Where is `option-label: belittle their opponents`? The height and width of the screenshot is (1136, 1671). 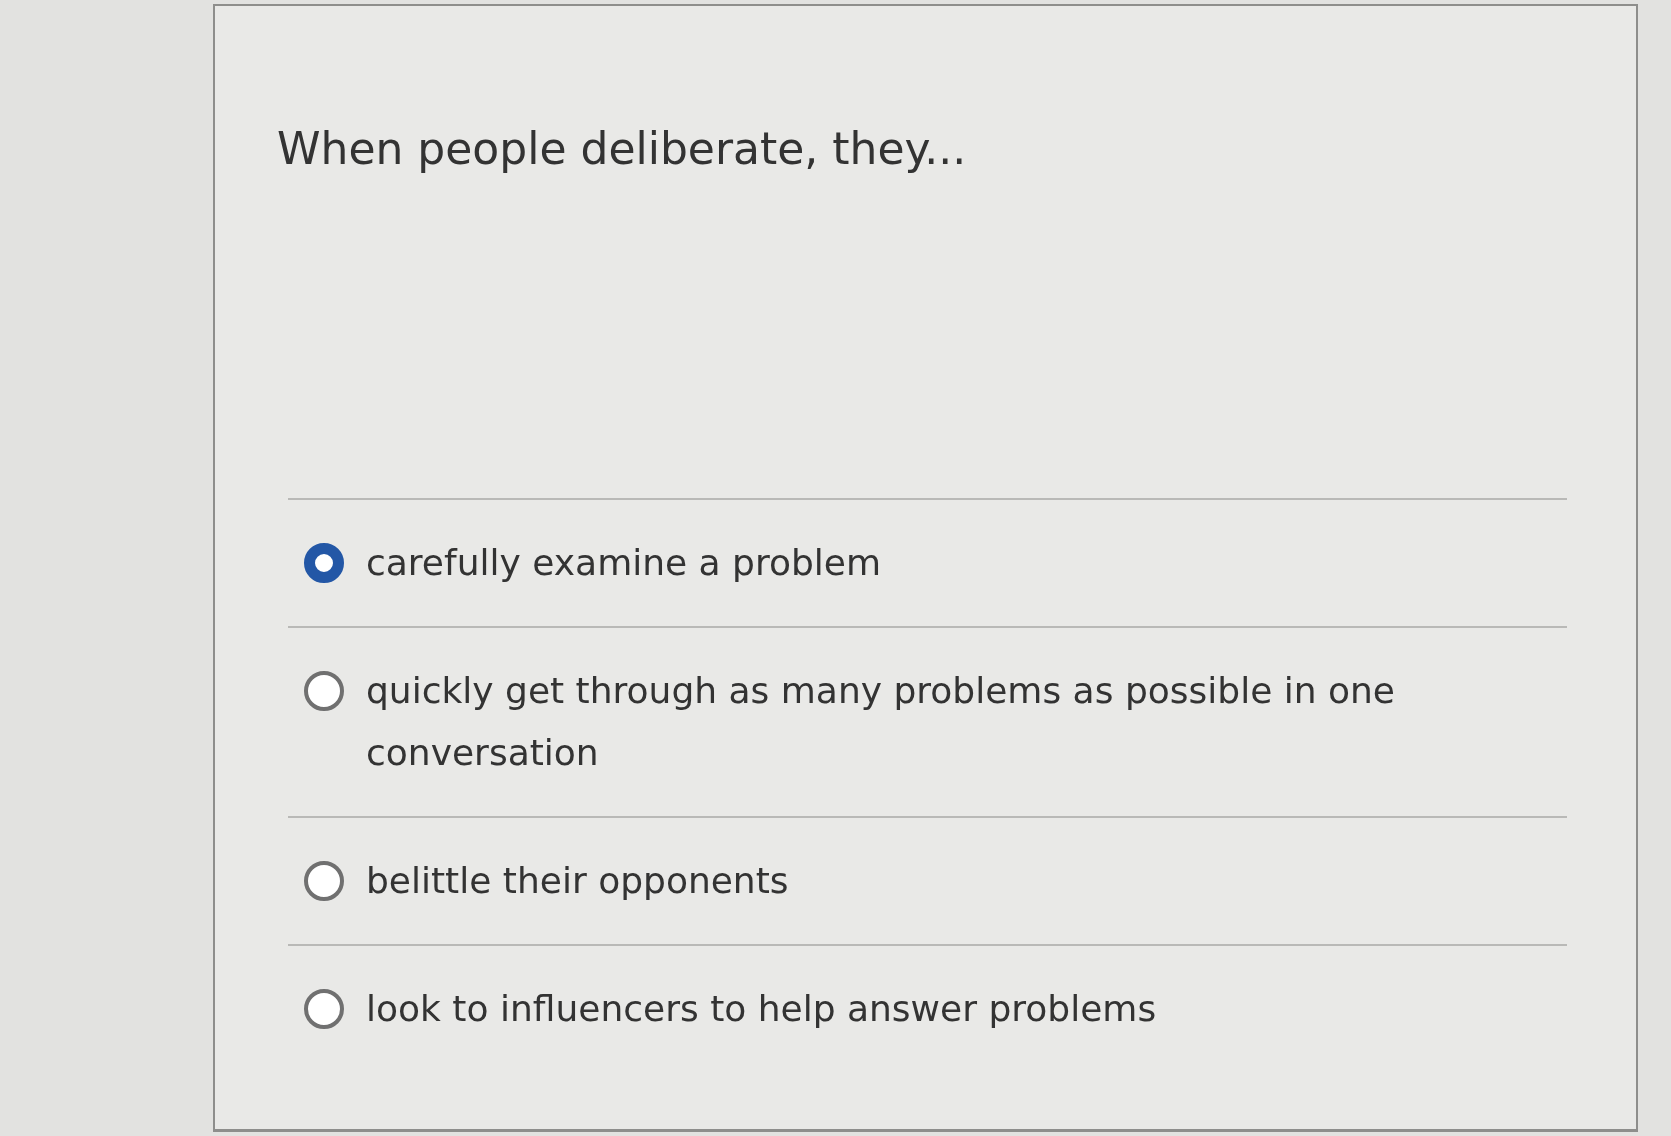 option-label: belittle their opponents is located at coordinates (577, 881).